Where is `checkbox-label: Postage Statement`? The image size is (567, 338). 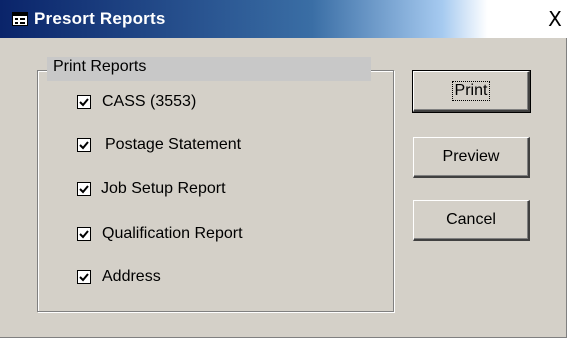 checkbox-label: Postage Statement is located at coordinates (173, 144).